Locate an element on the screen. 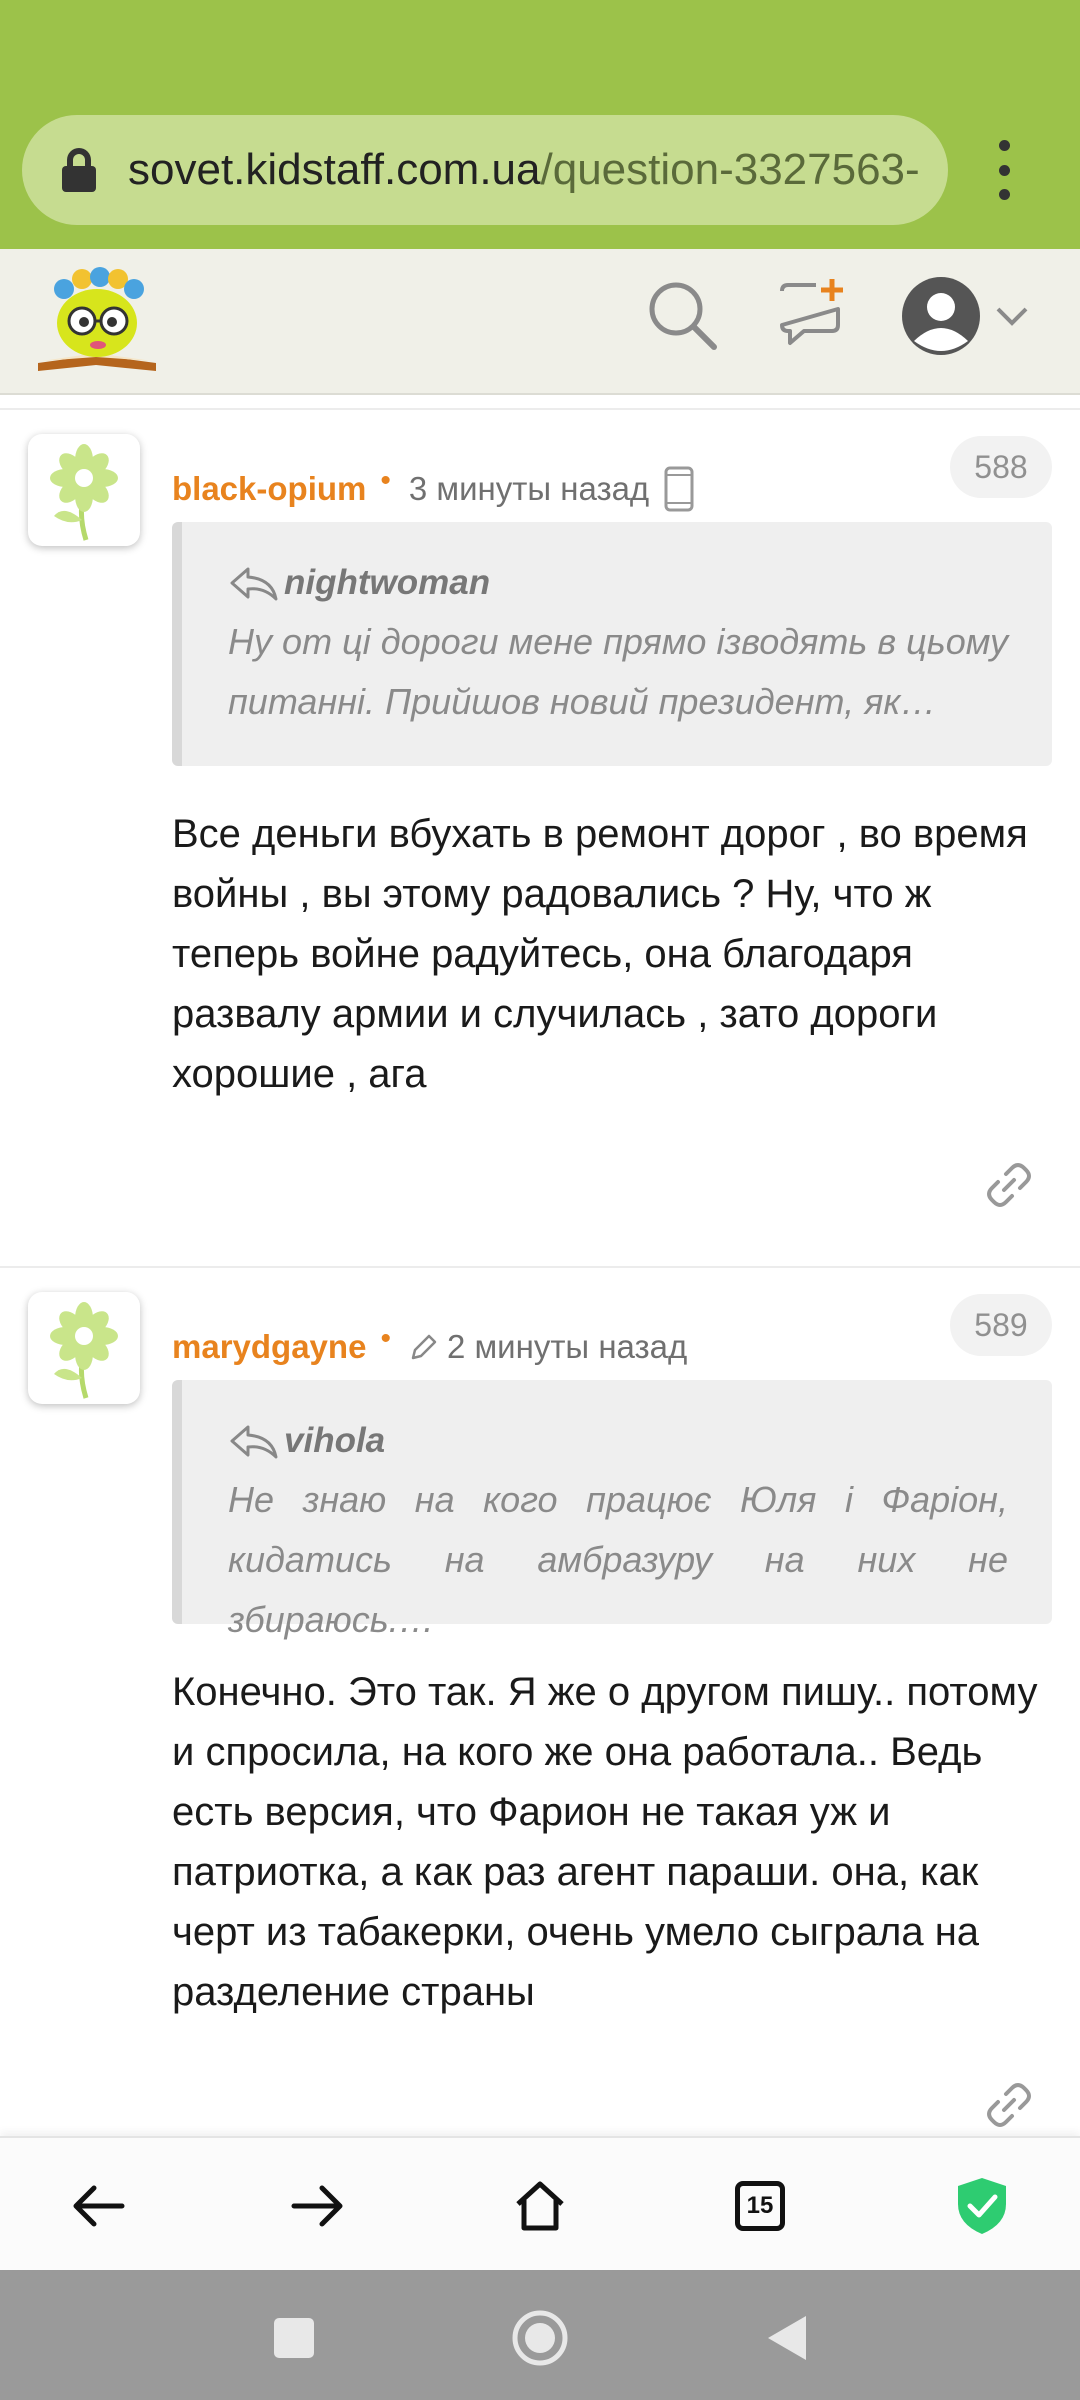  tab-count: 15 is located at coordinates (760, 2206).